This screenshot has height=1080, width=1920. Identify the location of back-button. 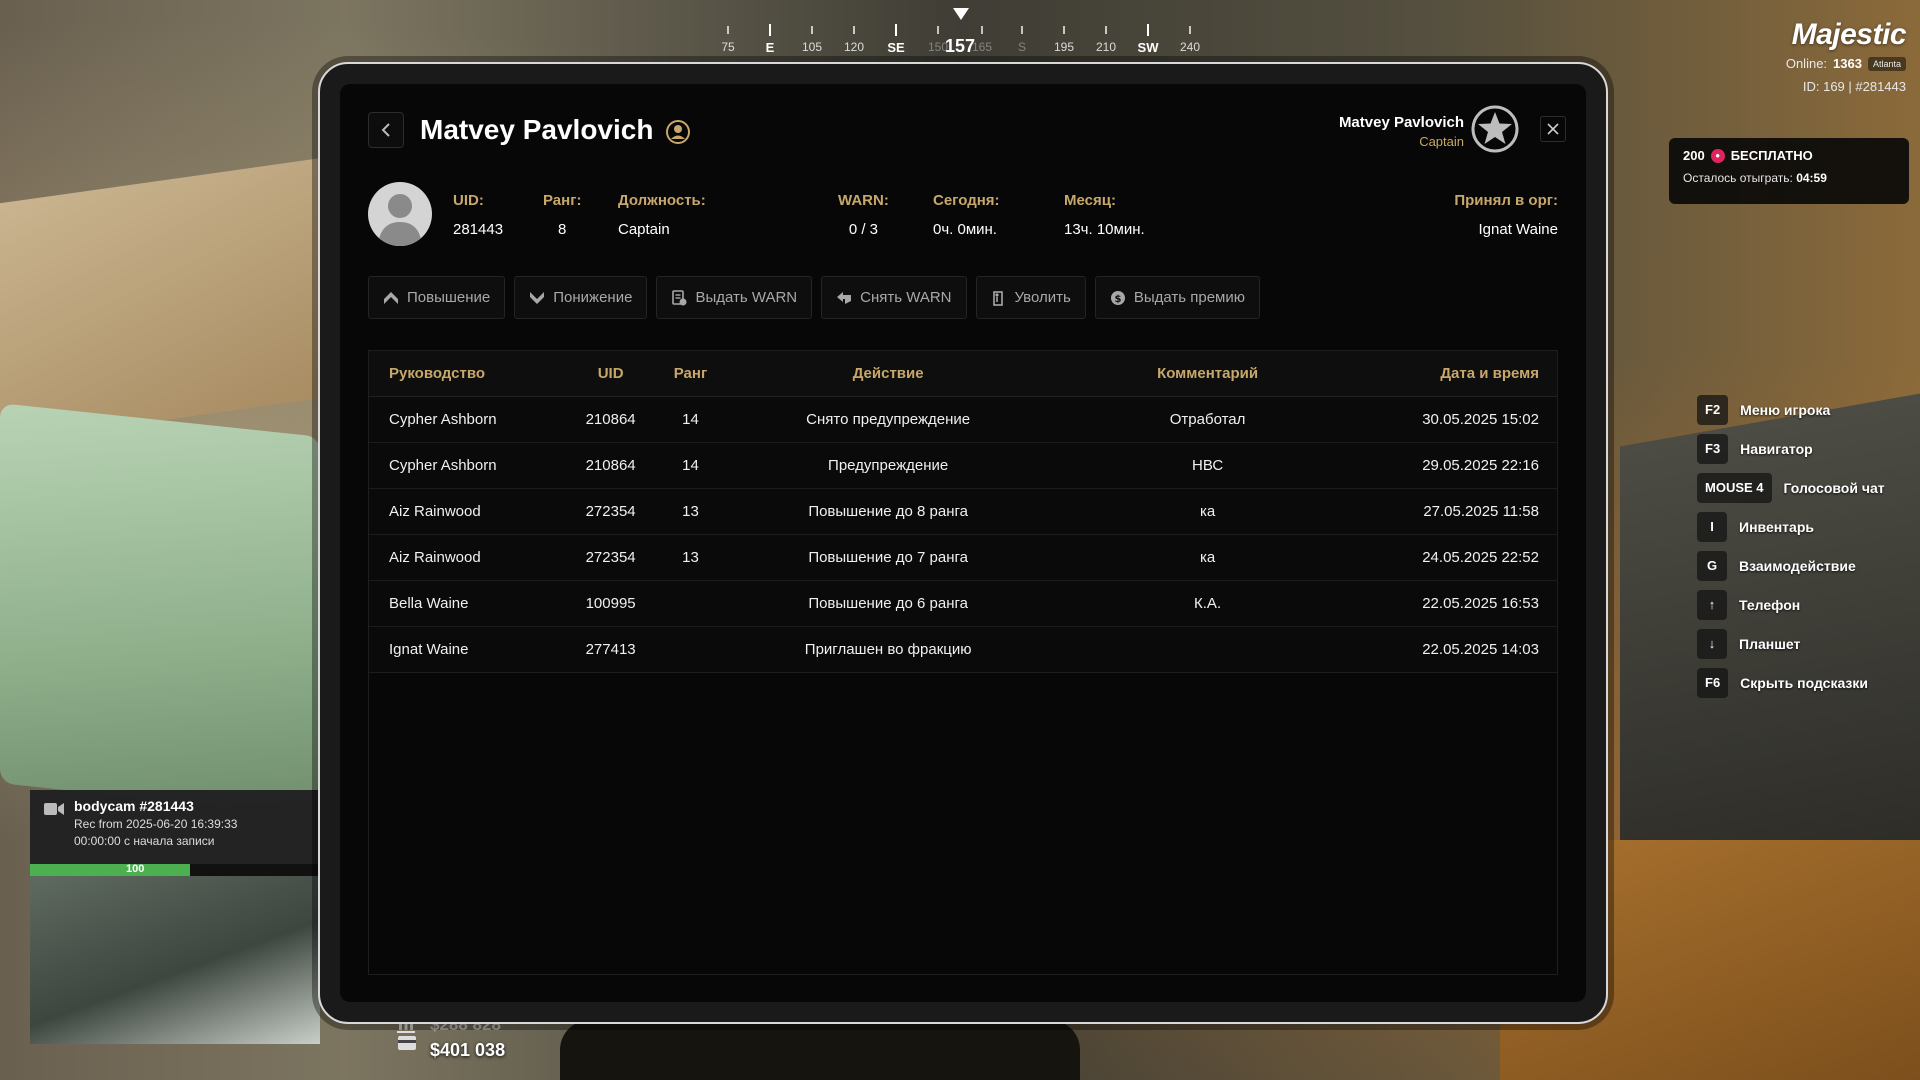
(386, 130).